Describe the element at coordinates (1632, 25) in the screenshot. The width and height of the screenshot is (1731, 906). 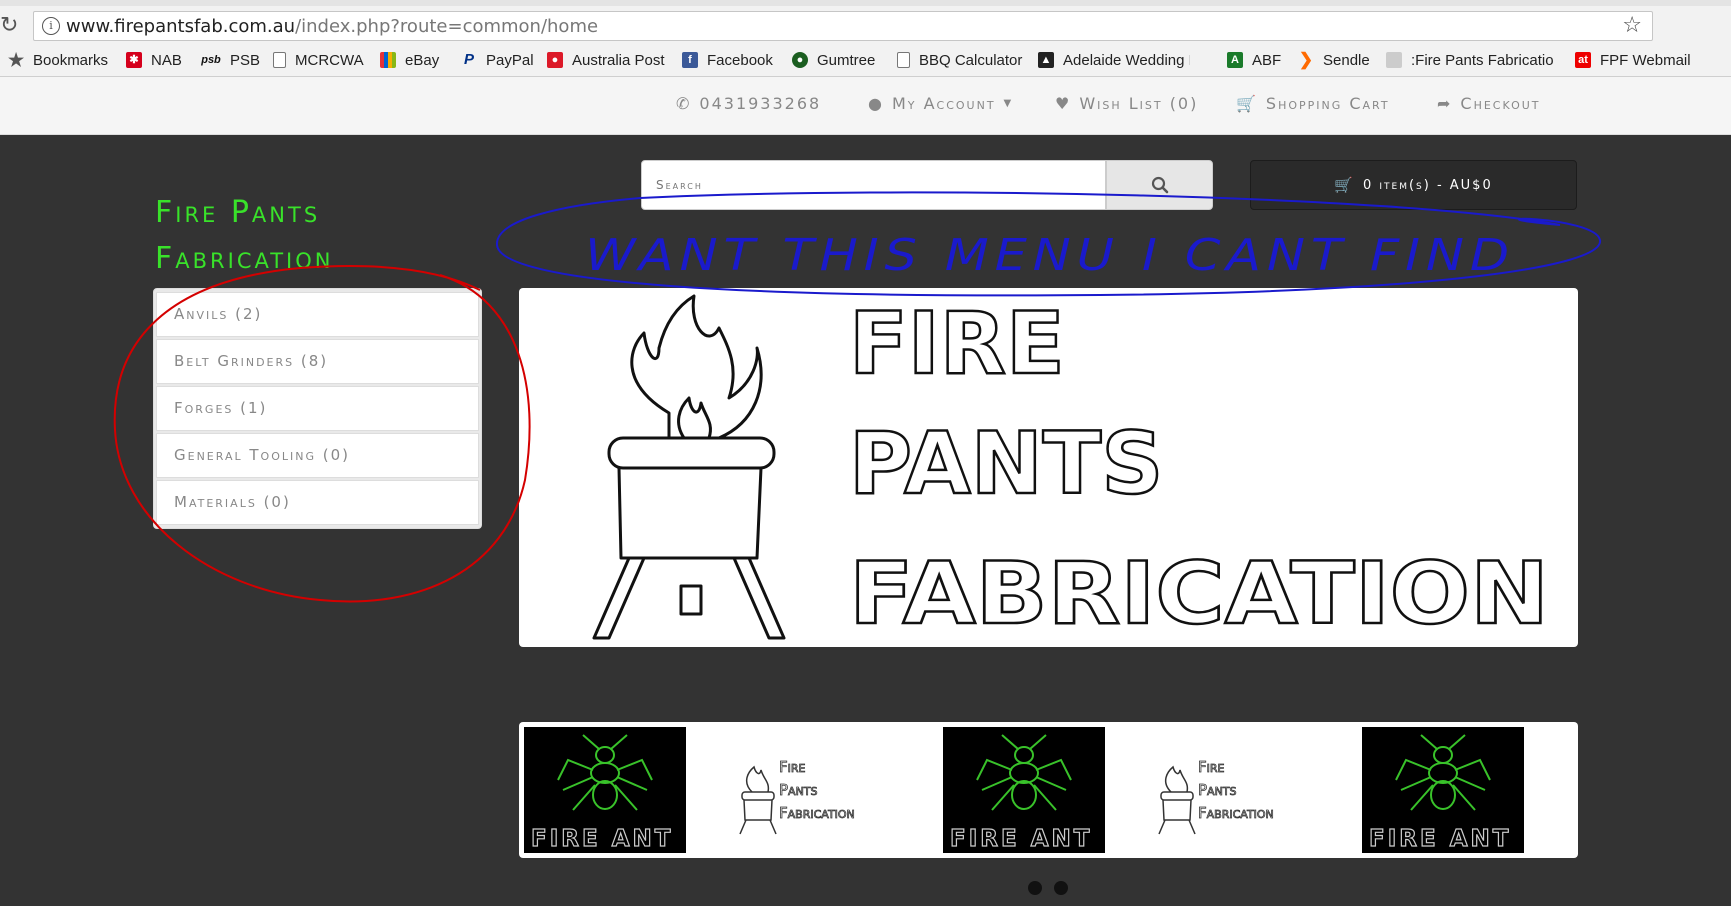
I see `bookmark-star-icon: ☆` at that location.